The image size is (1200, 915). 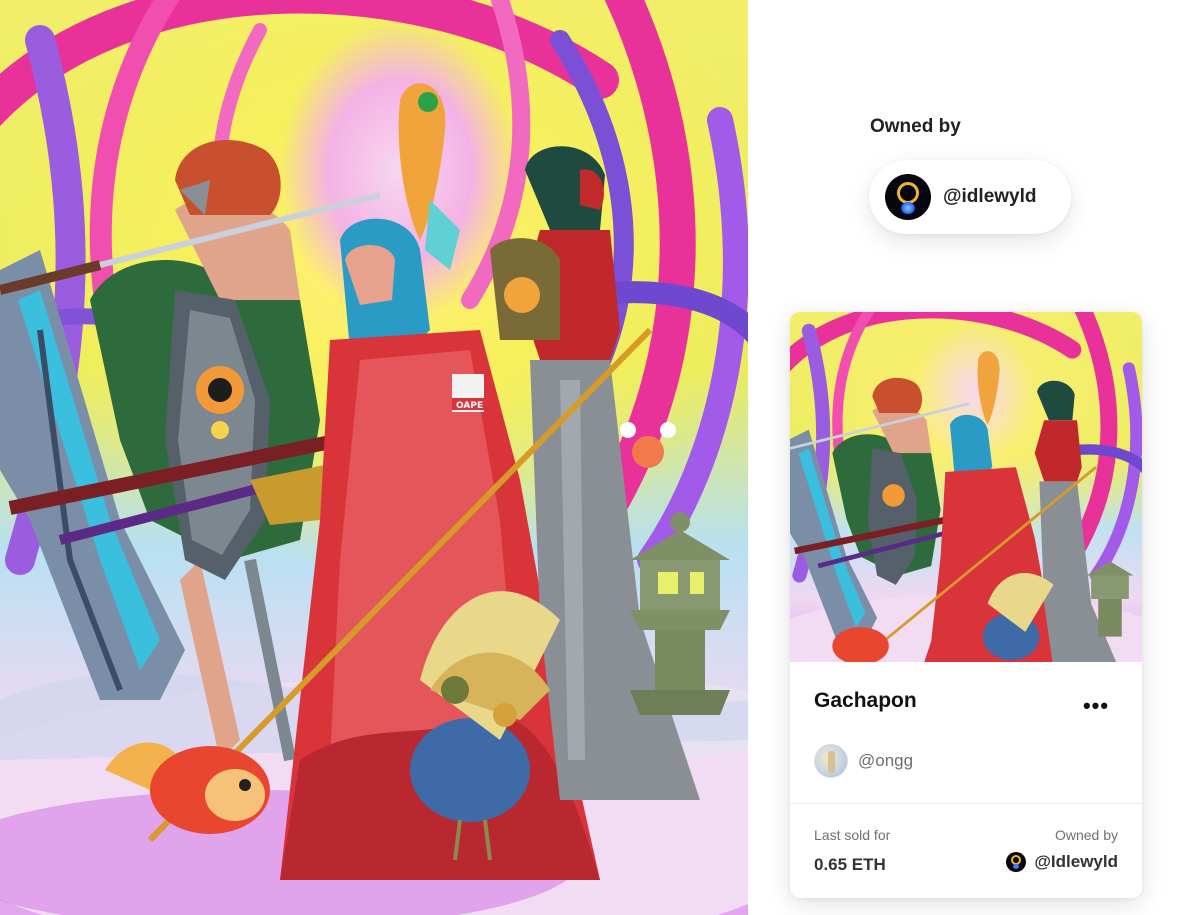 I want to click on owner-chip: @idlewyld, so click(x=970, y=197).